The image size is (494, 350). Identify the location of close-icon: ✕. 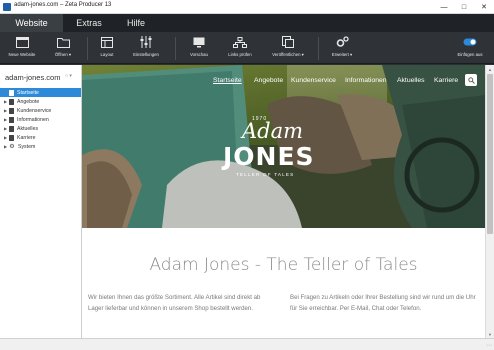
(484, 7).